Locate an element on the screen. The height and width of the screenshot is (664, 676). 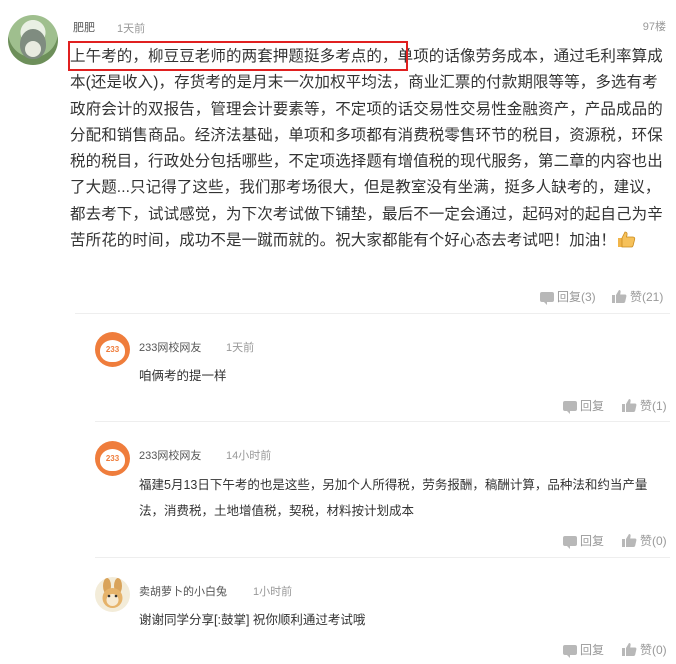
reply-avatar is located at coordinates (112, 594).